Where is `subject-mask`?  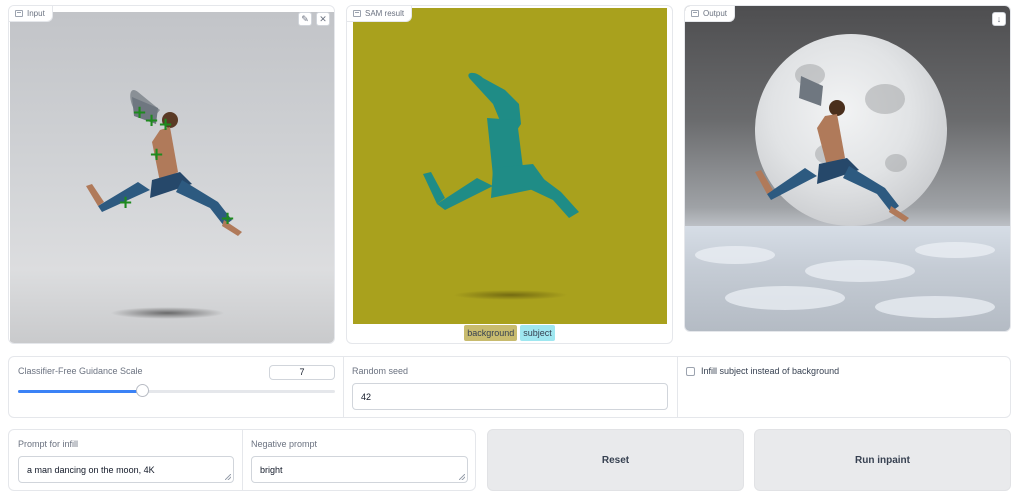 subject-mask is located at coordinates (501, 145).